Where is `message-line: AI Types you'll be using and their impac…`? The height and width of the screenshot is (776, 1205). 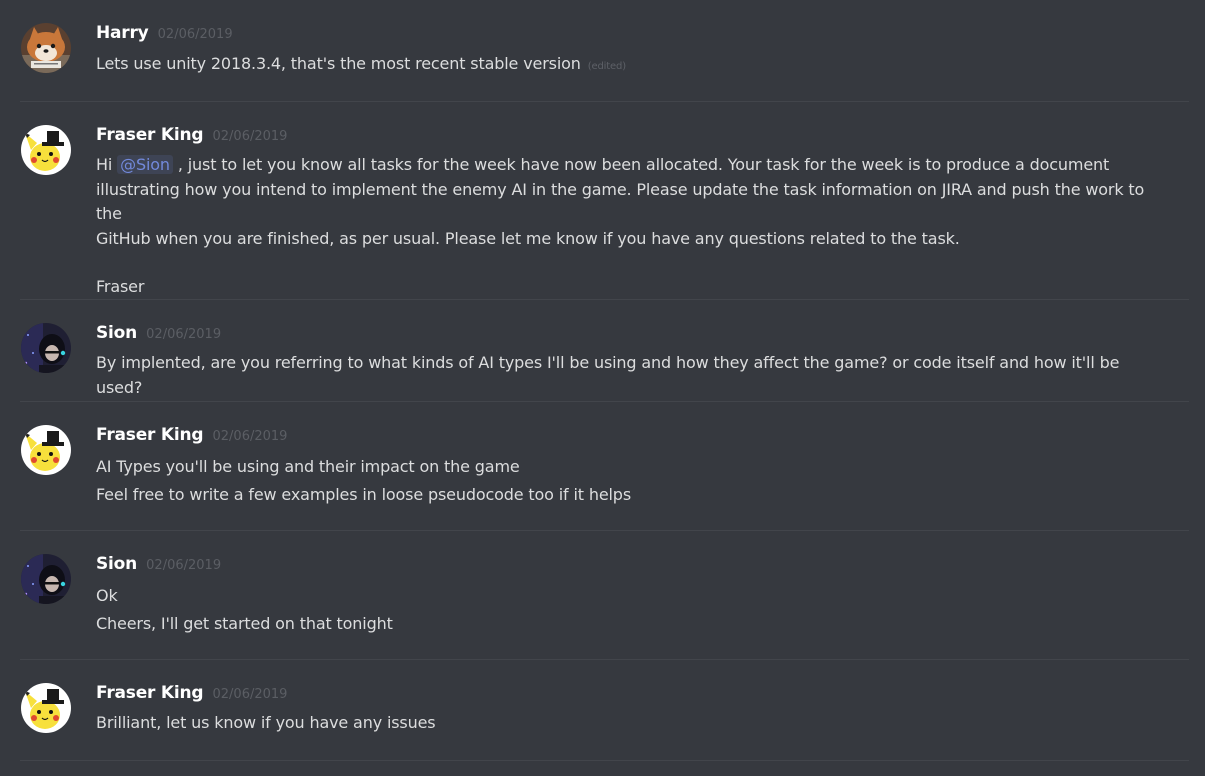 message-line: AI Types you'll be using and their impac… is located at coordinates (308, 466).